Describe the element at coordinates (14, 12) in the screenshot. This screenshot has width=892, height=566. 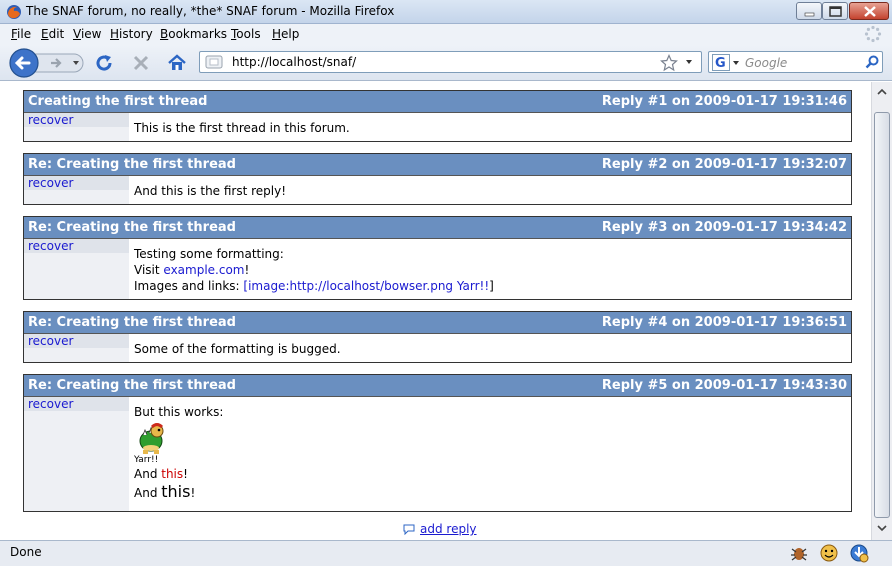
I see `firefox-icon` at that location.